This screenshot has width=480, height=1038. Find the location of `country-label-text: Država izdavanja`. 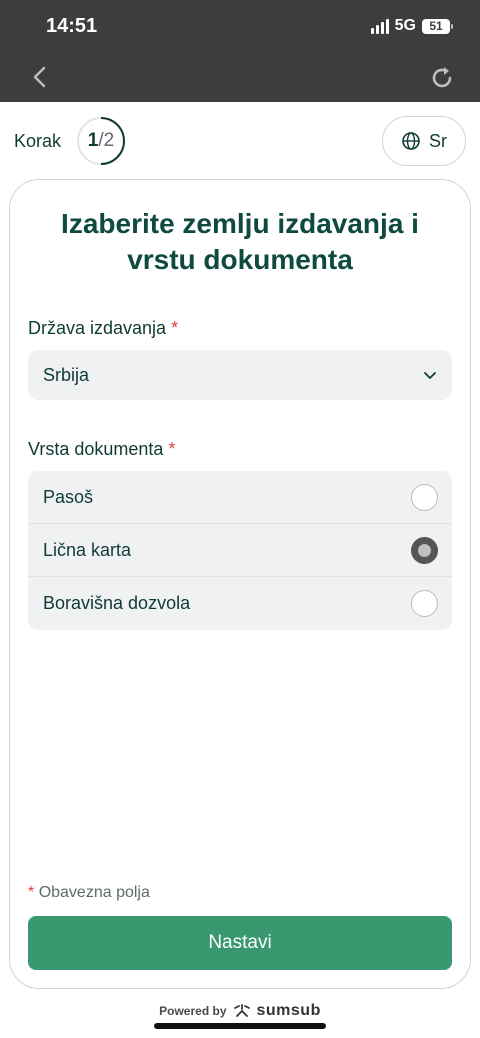

country-label-text: Država izdavanja is located at coordinates (97, 328).